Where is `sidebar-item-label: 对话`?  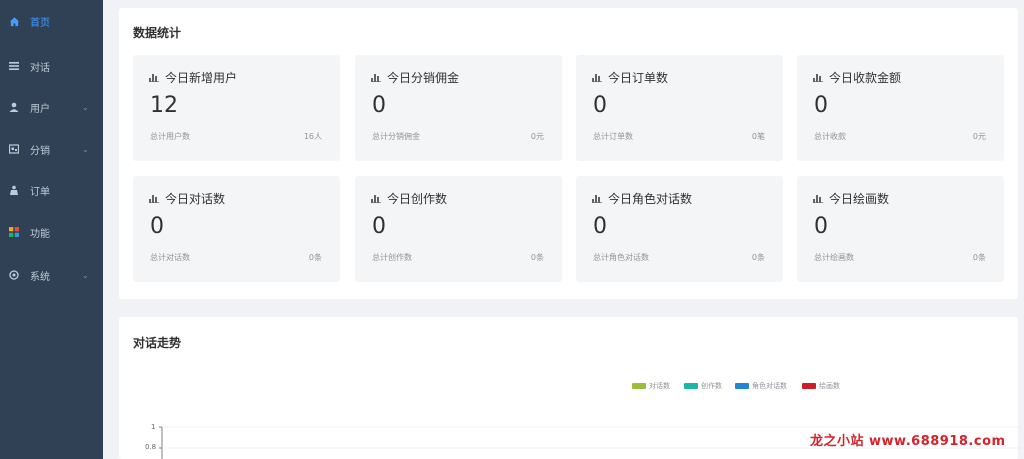 sidebar-item-label: 对话 is located at coordinates (40, 68).